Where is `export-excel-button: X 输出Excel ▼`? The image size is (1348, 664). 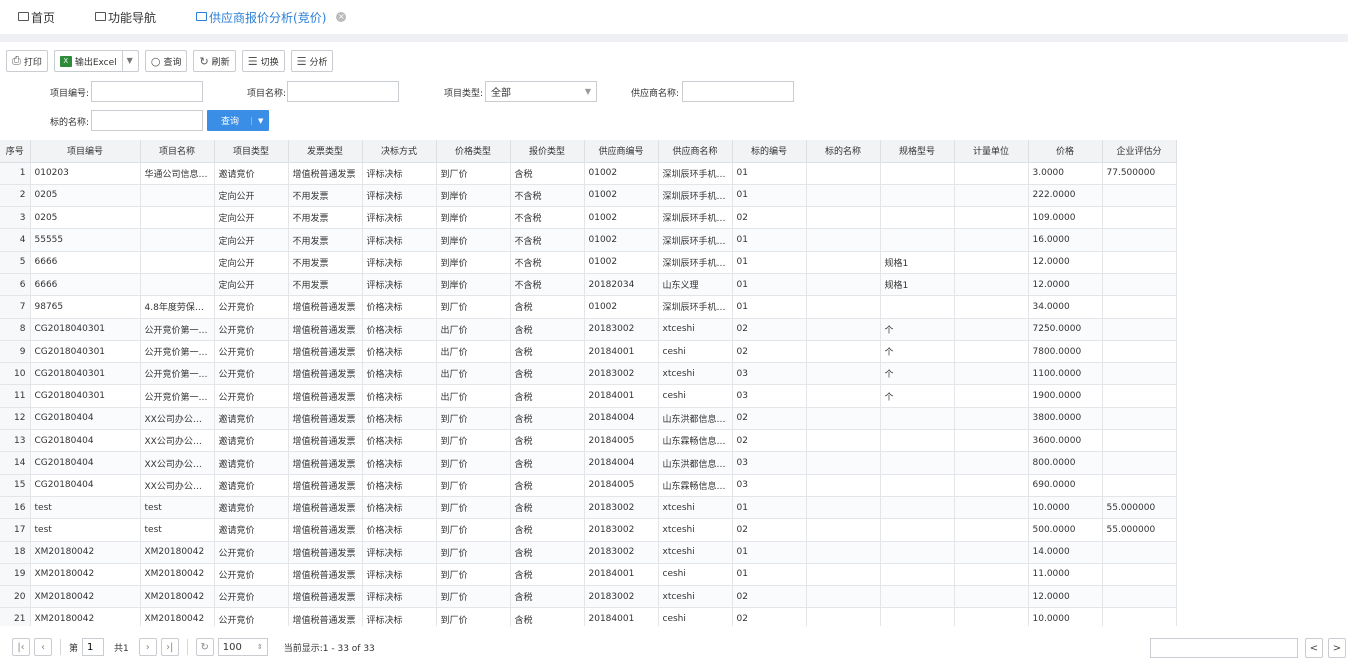
export-excel-button: X 输出Excel ▼ is located at coordinates (96, 61).